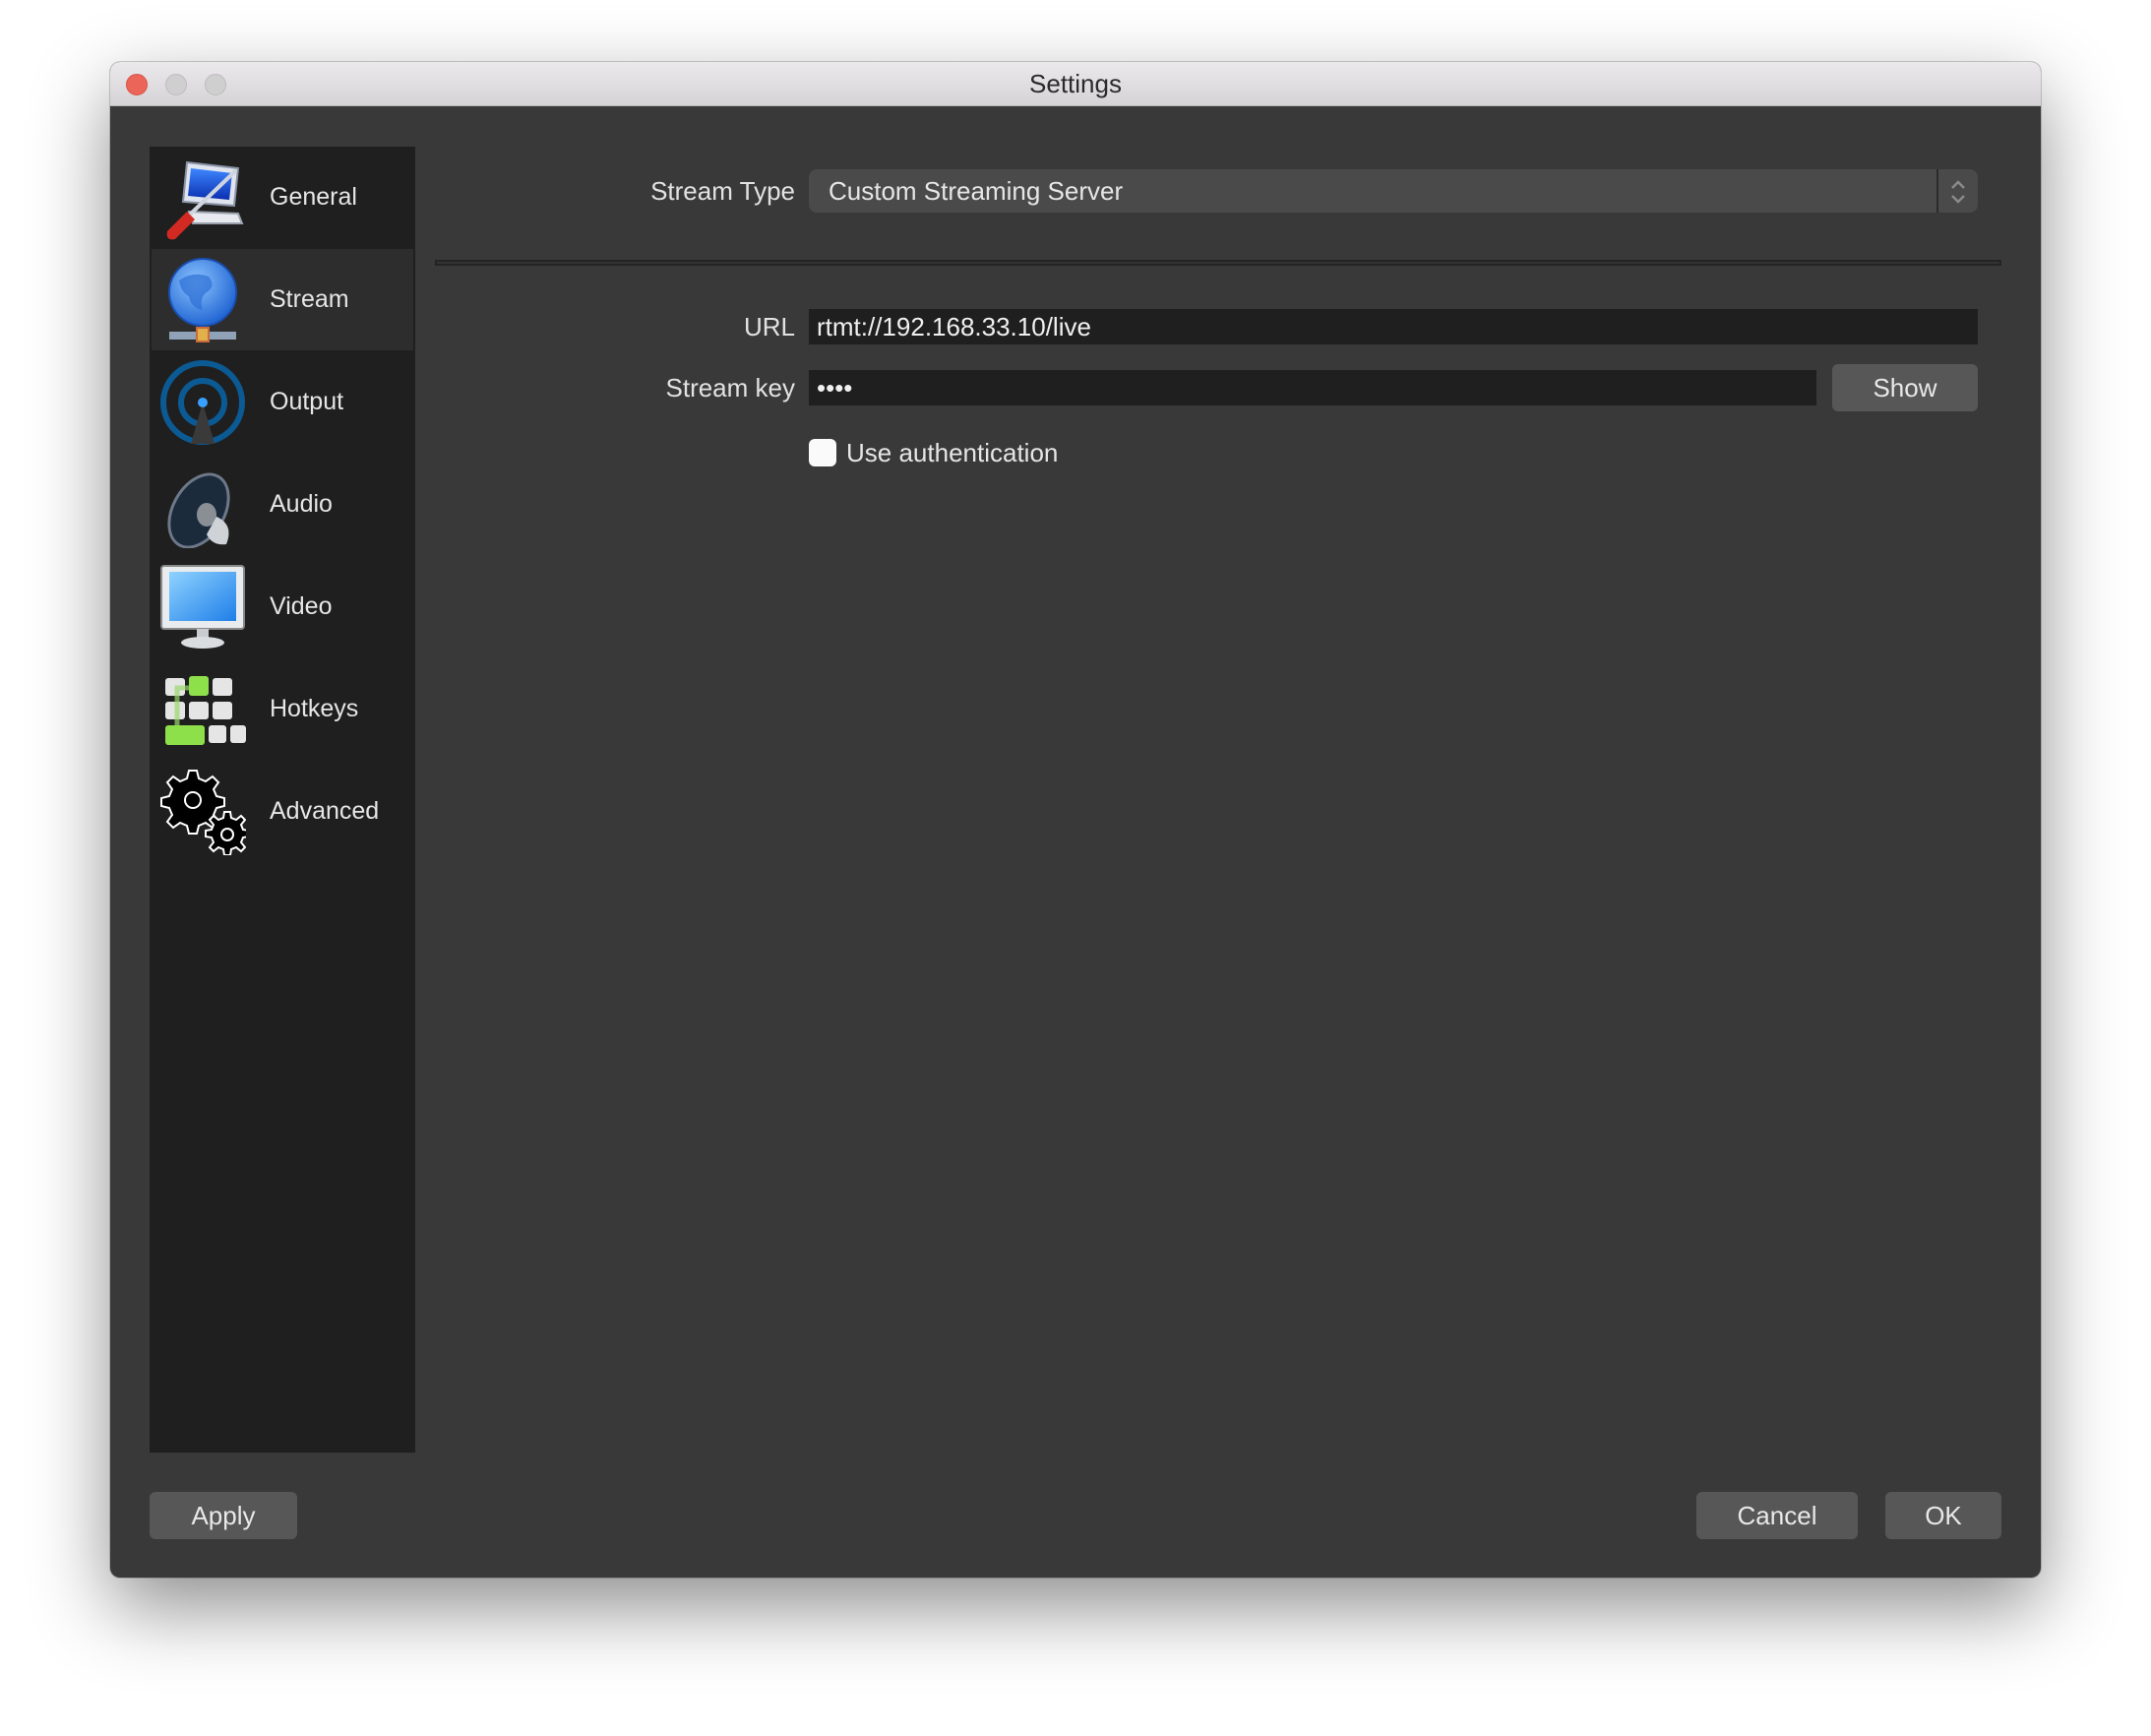 This screenshot has width=2151, height=1736. I want to click on sidebar-item-stream: Stream, so click(282, 299).